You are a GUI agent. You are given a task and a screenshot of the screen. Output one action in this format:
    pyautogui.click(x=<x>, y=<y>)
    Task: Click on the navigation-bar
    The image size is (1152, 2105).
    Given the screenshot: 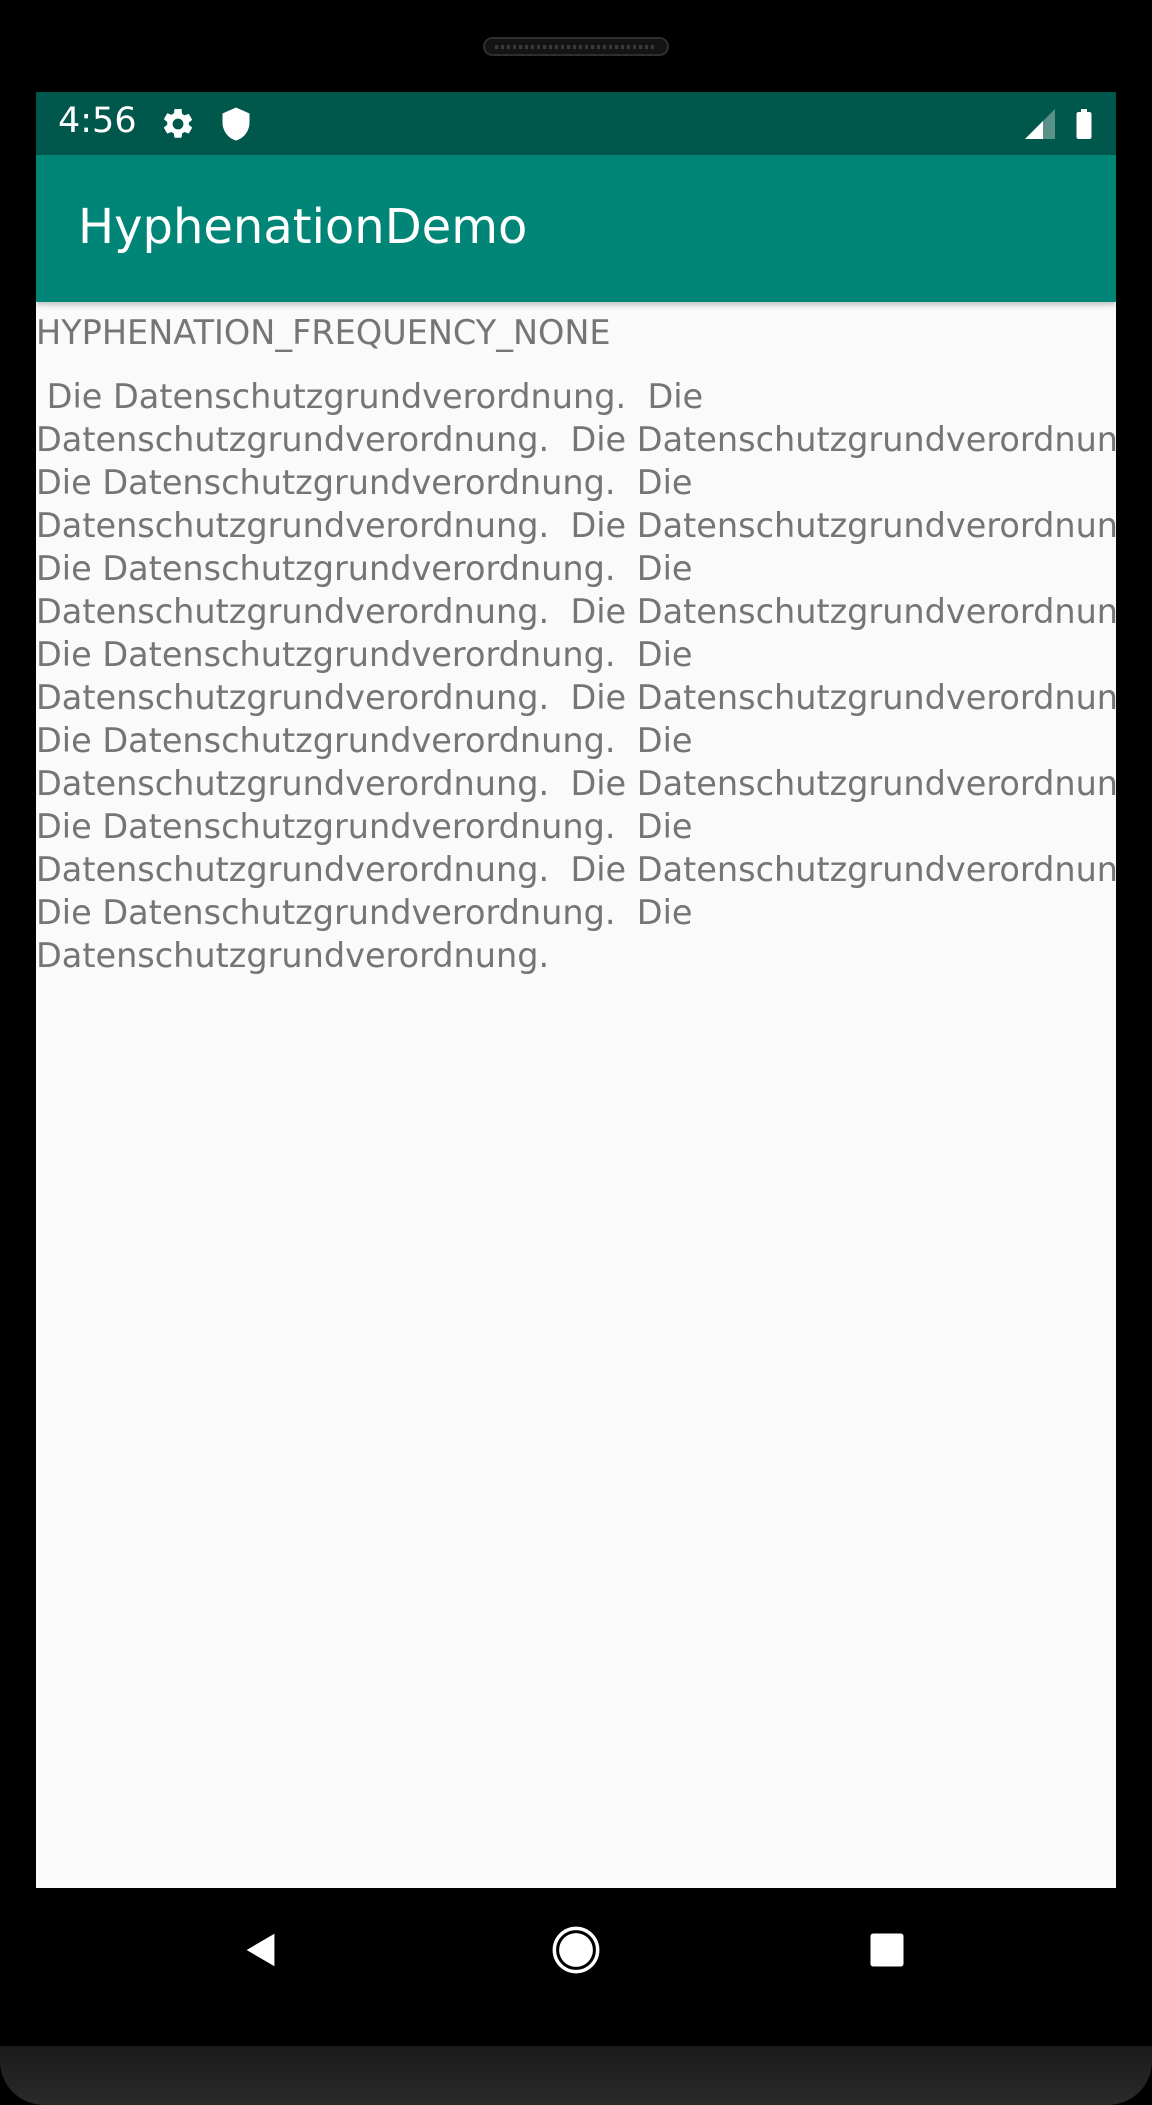 What is the action you would take?
    pyautogui.click(x=576, y=1950)
    